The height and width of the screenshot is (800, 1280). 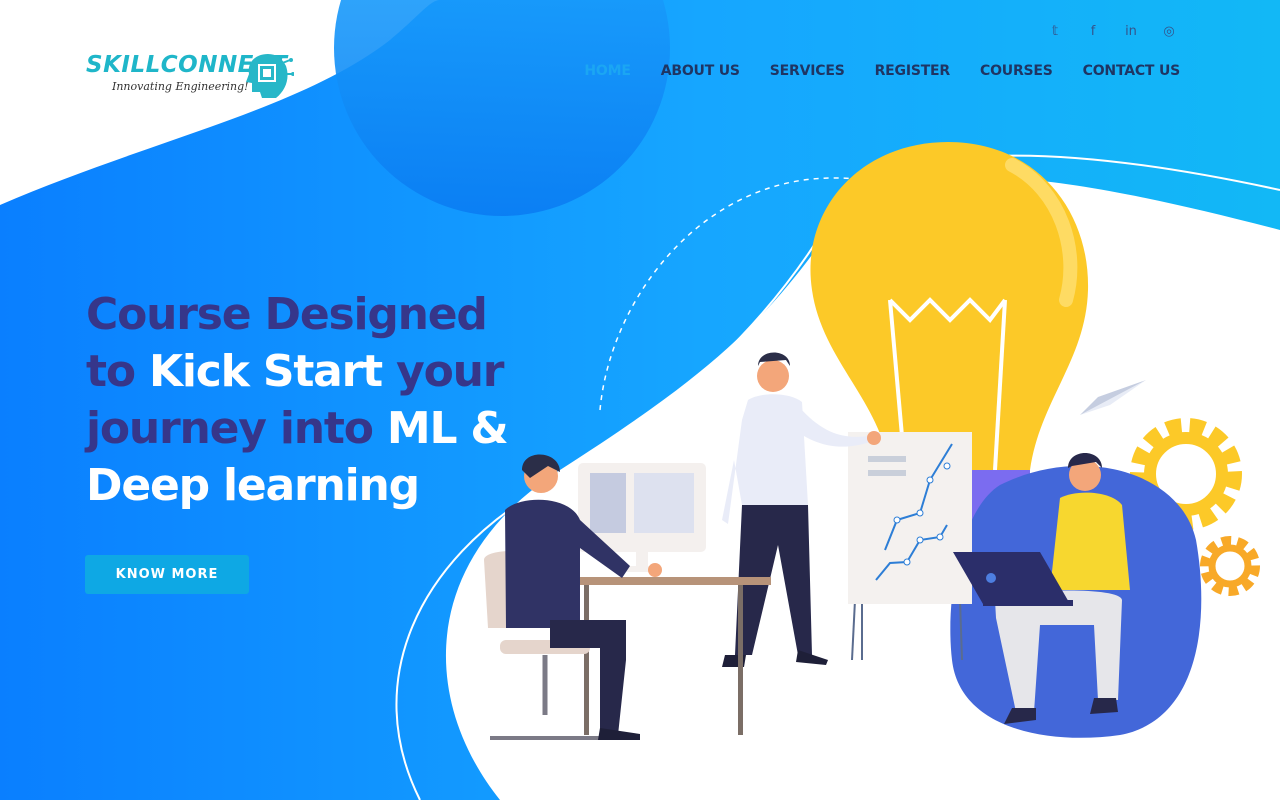 I want to click on nav-about-us: ABOUT US, so click(x=700, y=71).